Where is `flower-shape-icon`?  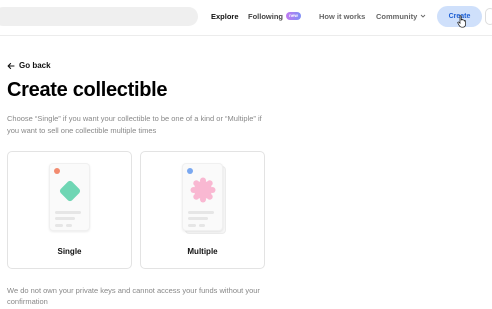
flower-shape-icon is located at coordinates (203, 190).